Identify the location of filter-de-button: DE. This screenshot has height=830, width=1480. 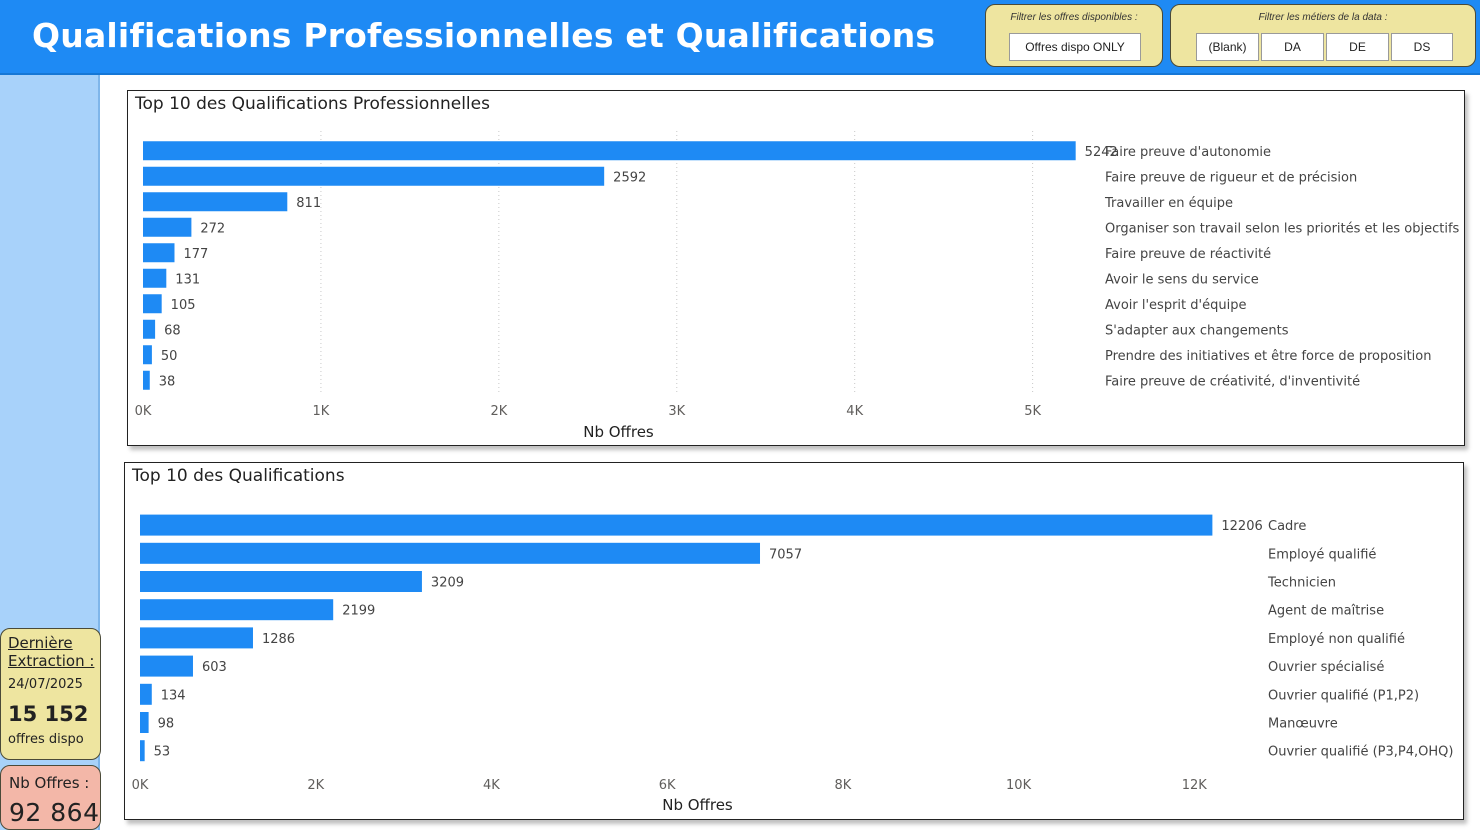
(1357, 47).